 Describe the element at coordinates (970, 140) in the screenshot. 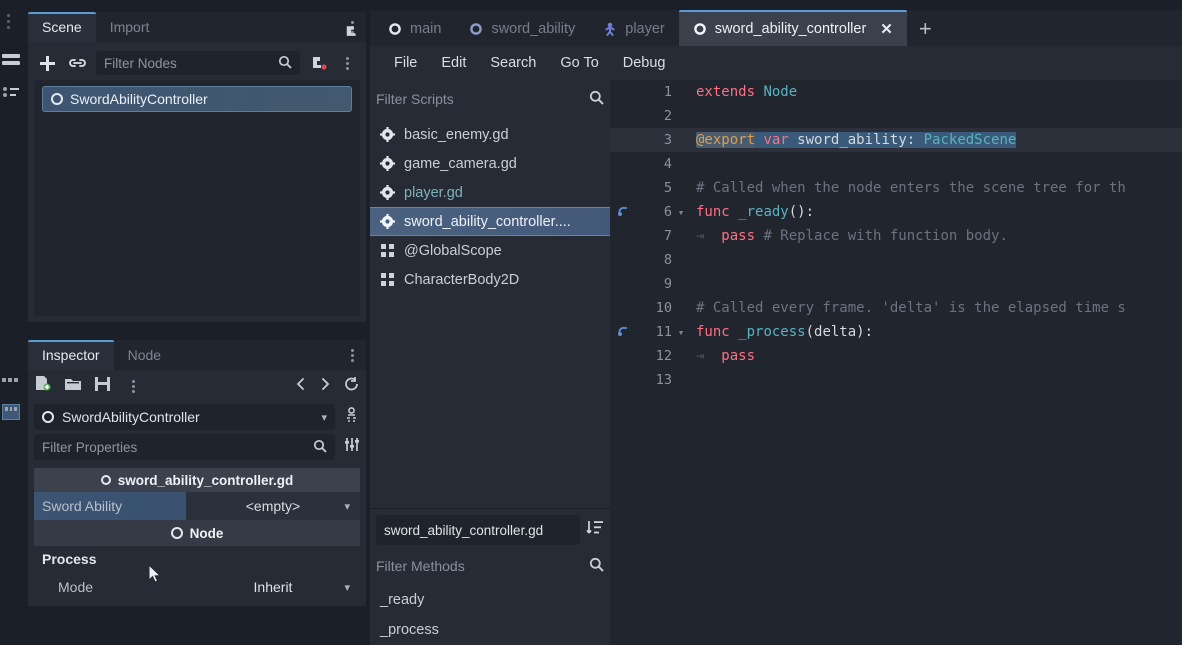

I see `code-token: PackedScene` at that location.